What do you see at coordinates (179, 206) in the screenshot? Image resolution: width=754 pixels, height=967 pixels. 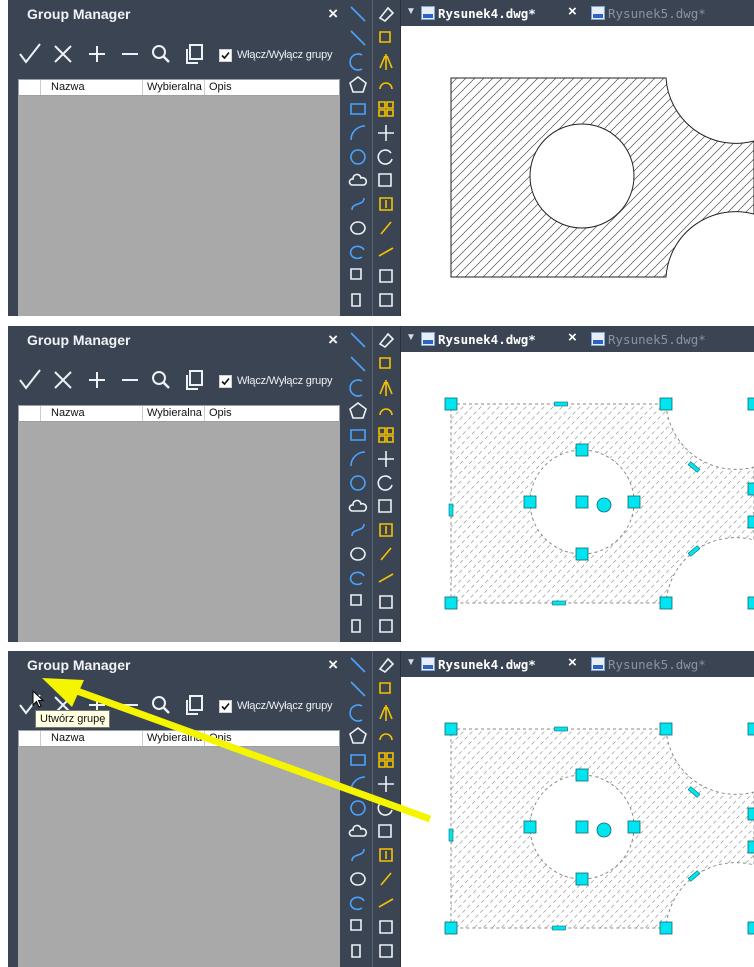 I see `groups-table-body` at bounding box center [179, 206].